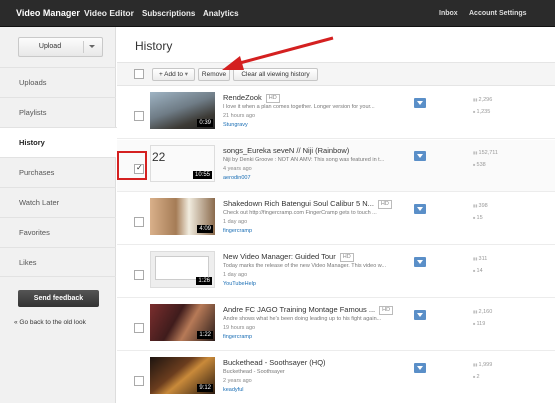  I want to click on video-thumbnail: 1:22, so click(182, 322).